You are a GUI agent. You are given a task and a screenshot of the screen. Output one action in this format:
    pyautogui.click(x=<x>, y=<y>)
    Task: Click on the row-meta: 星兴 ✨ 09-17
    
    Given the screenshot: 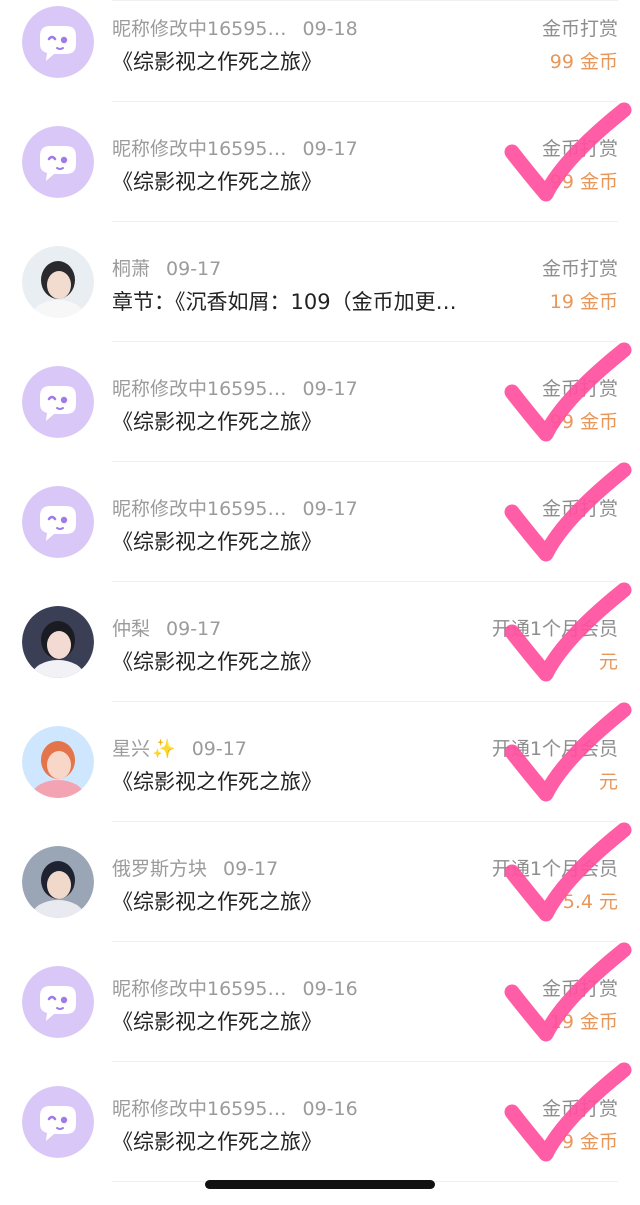 What is the action you would take?
    pyautogui.click(x=179, y=747)
    